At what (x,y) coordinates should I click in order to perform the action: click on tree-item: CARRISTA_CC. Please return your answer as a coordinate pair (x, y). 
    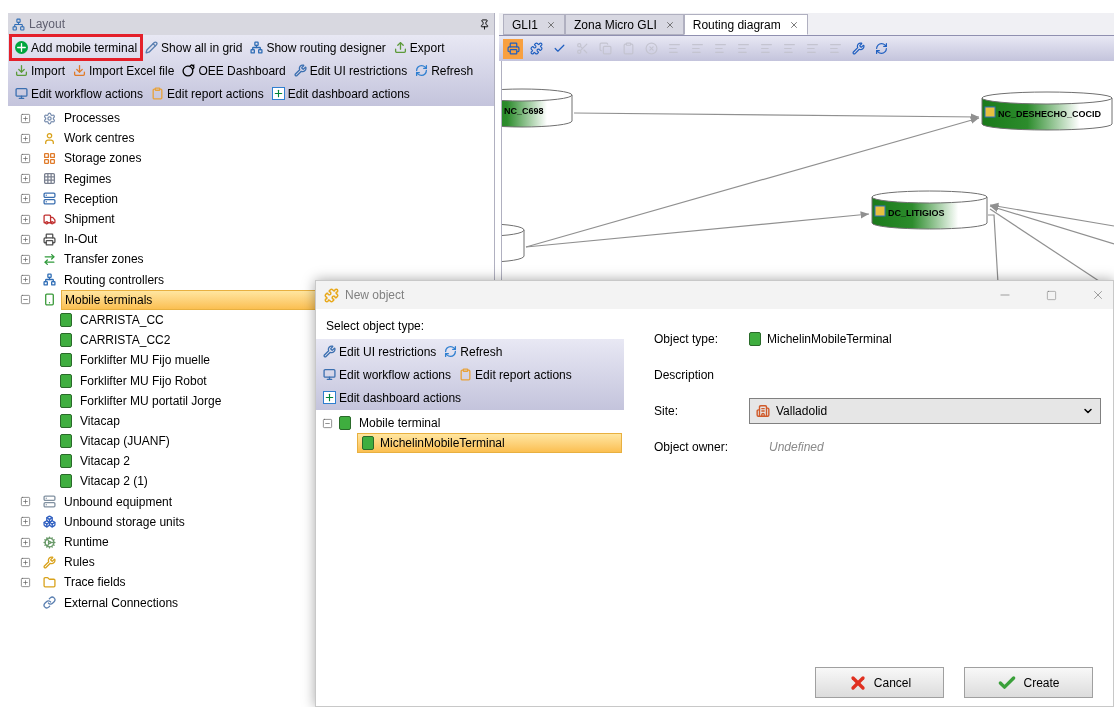
    Looking at the image, I should click on (122, 319).